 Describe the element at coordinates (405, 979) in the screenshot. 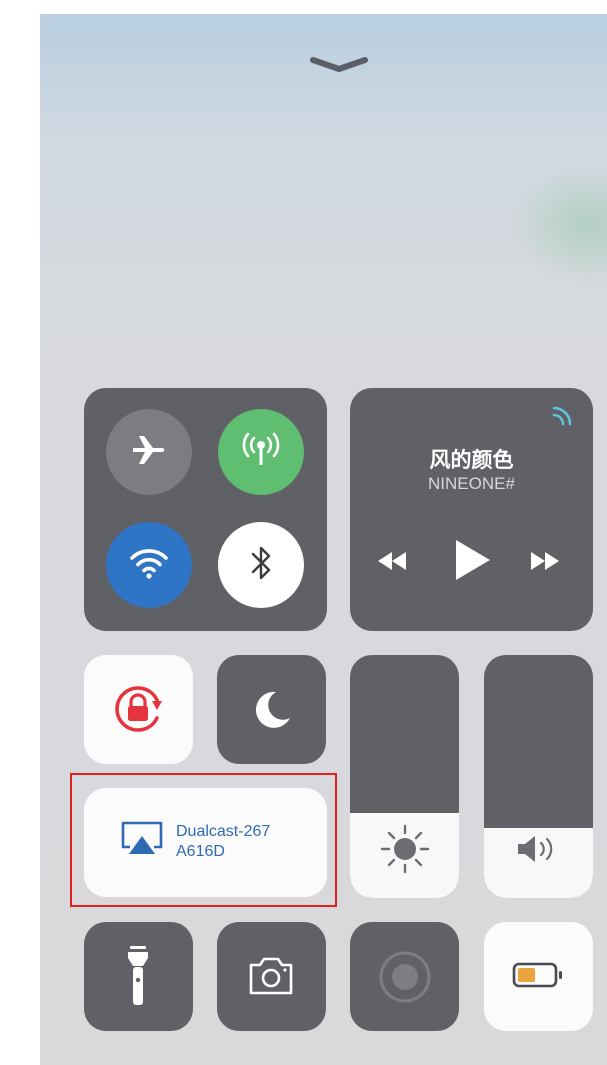

I see `record-icon` at that location.